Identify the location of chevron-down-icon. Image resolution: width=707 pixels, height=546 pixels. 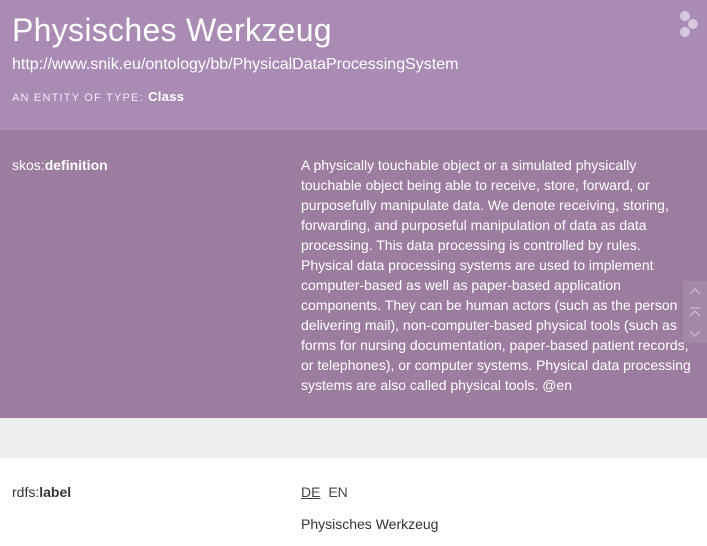
(695, 333).